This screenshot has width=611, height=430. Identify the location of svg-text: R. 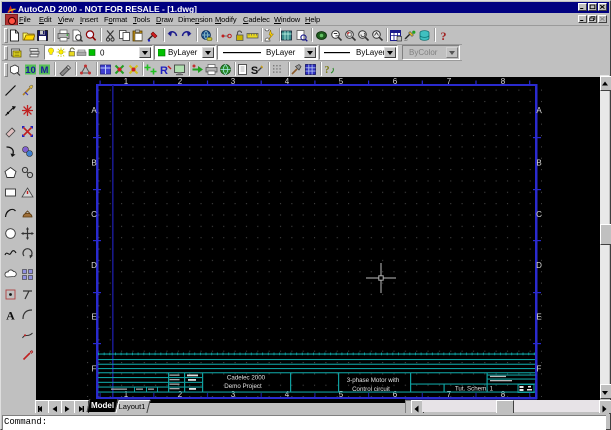
(164, 70).